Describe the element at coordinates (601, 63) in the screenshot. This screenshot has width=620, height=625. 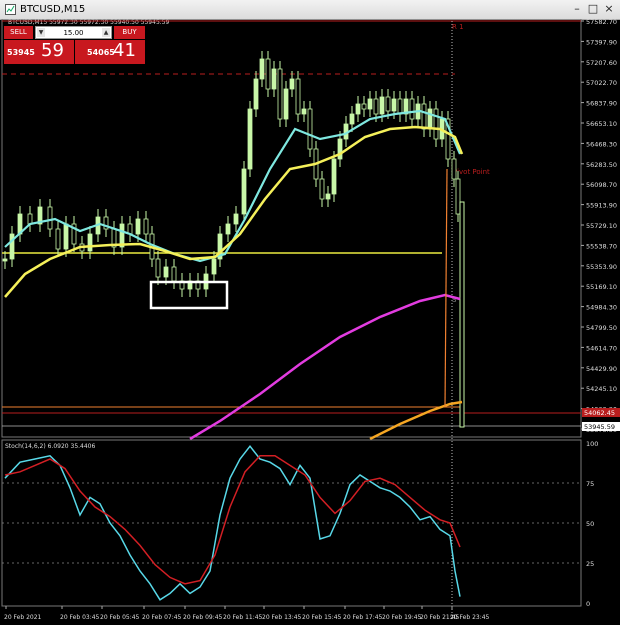
I see `price-axis-label: 57207.60` at that location.